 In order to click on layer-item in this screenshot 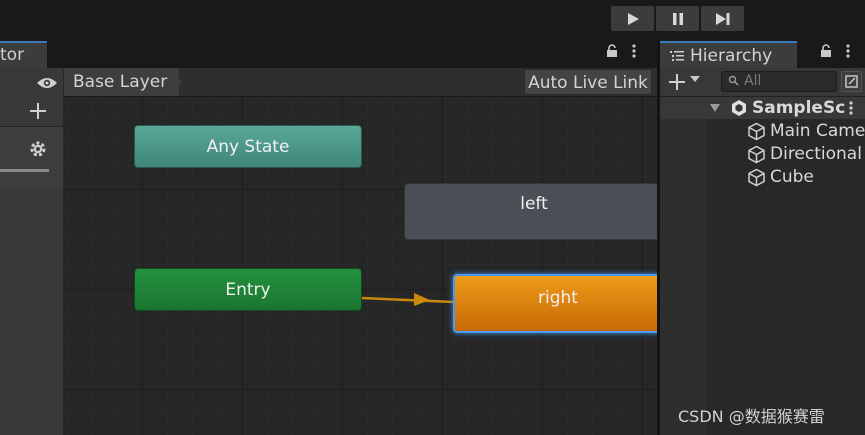, I will do `click(31, 157)`.